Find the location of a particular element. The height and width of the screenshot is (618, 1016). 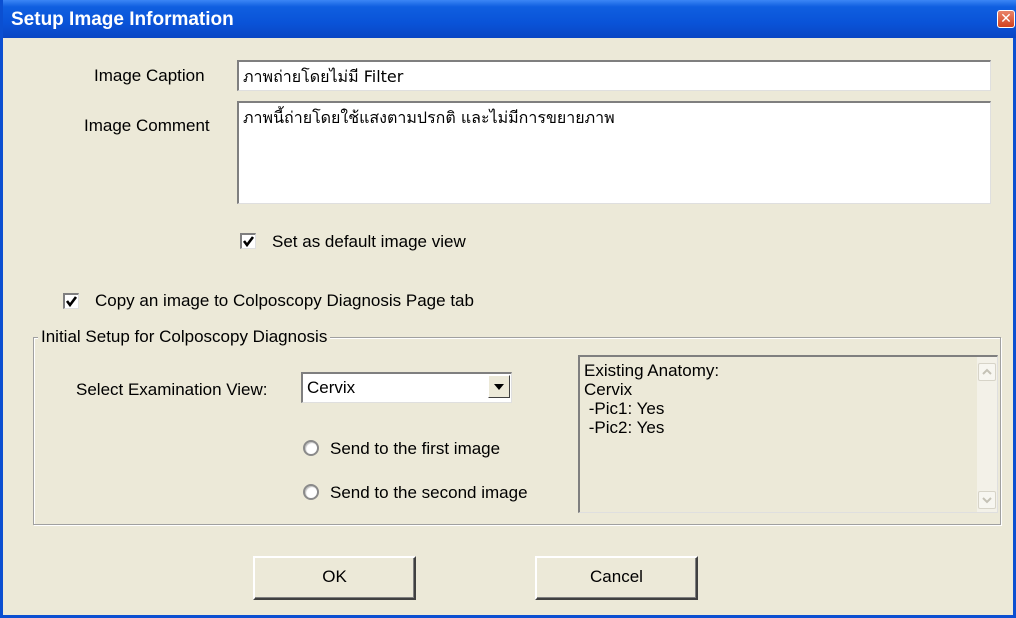

send-first-label: Send to the first image is located at coordinates (415, 448).